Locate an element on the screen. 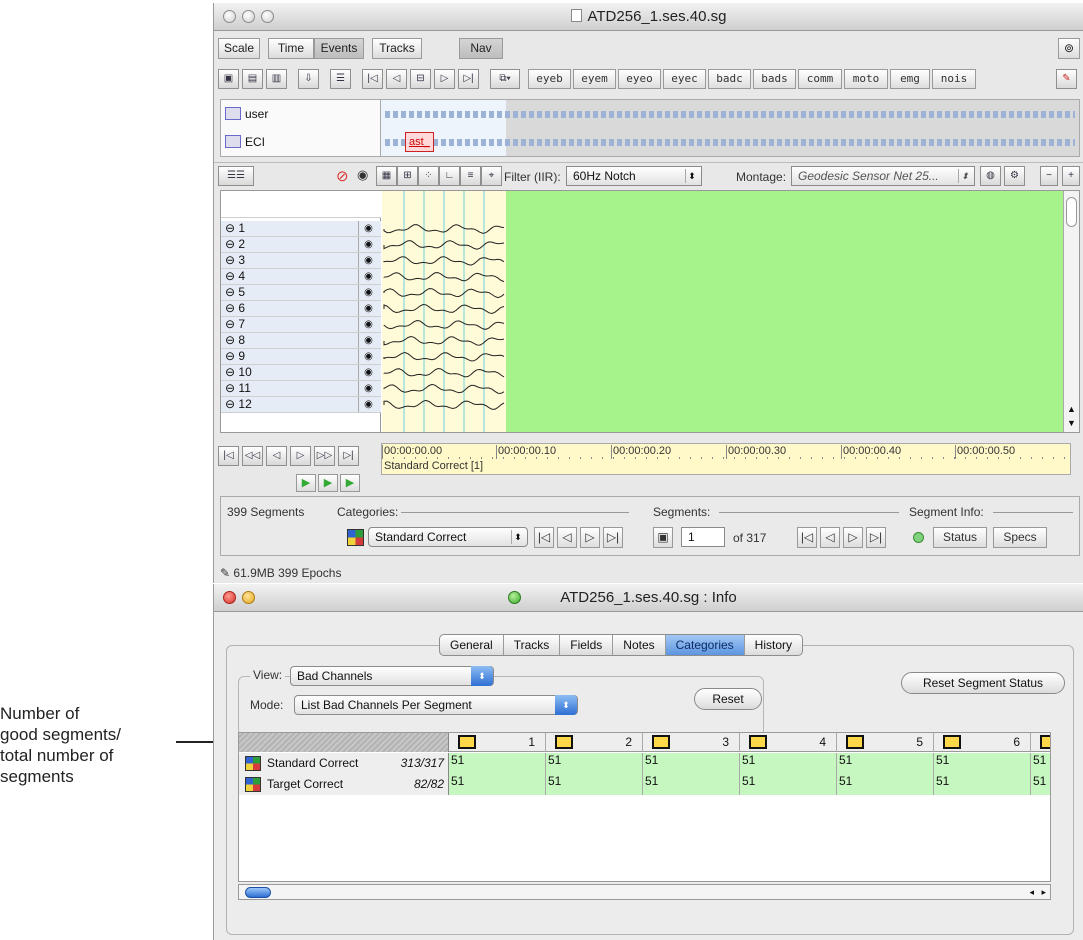 The image size is (1083, 940). column-header: 3 is located at coordinates (691, 742).